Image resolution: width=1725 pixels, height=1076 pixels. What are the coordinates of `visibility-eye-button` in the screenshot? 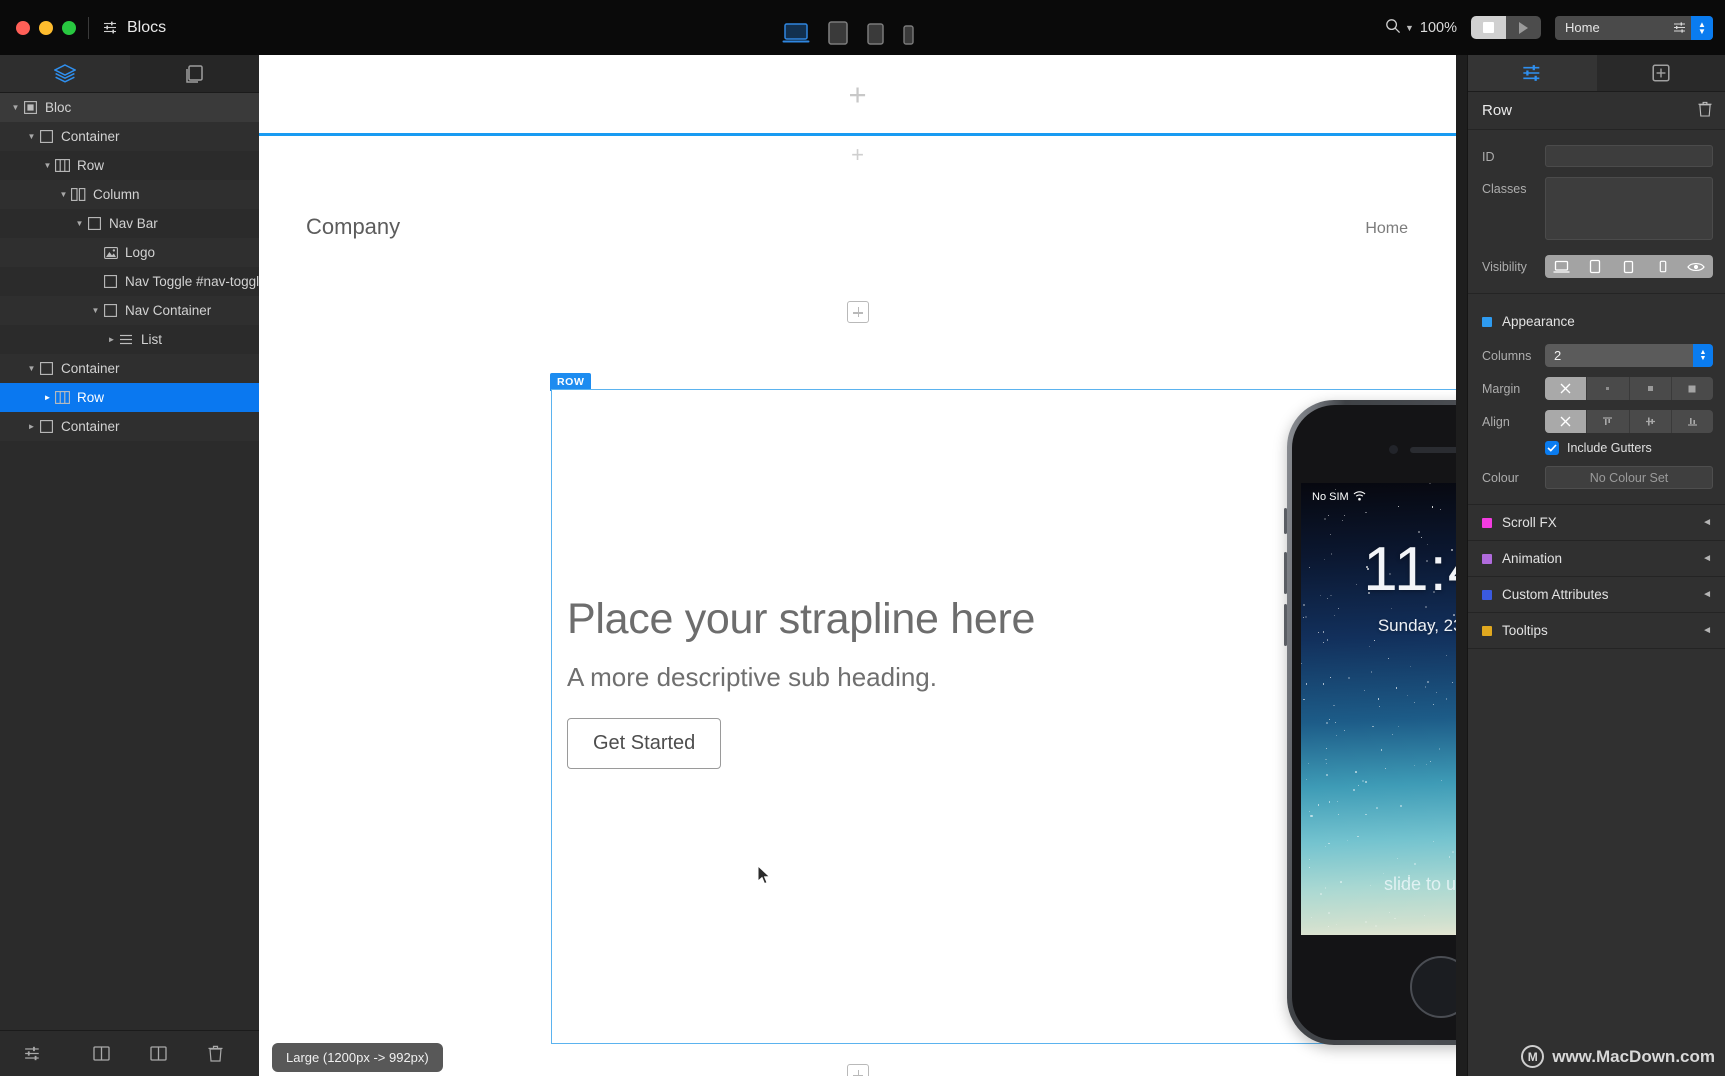 It's located at (1696, 266).